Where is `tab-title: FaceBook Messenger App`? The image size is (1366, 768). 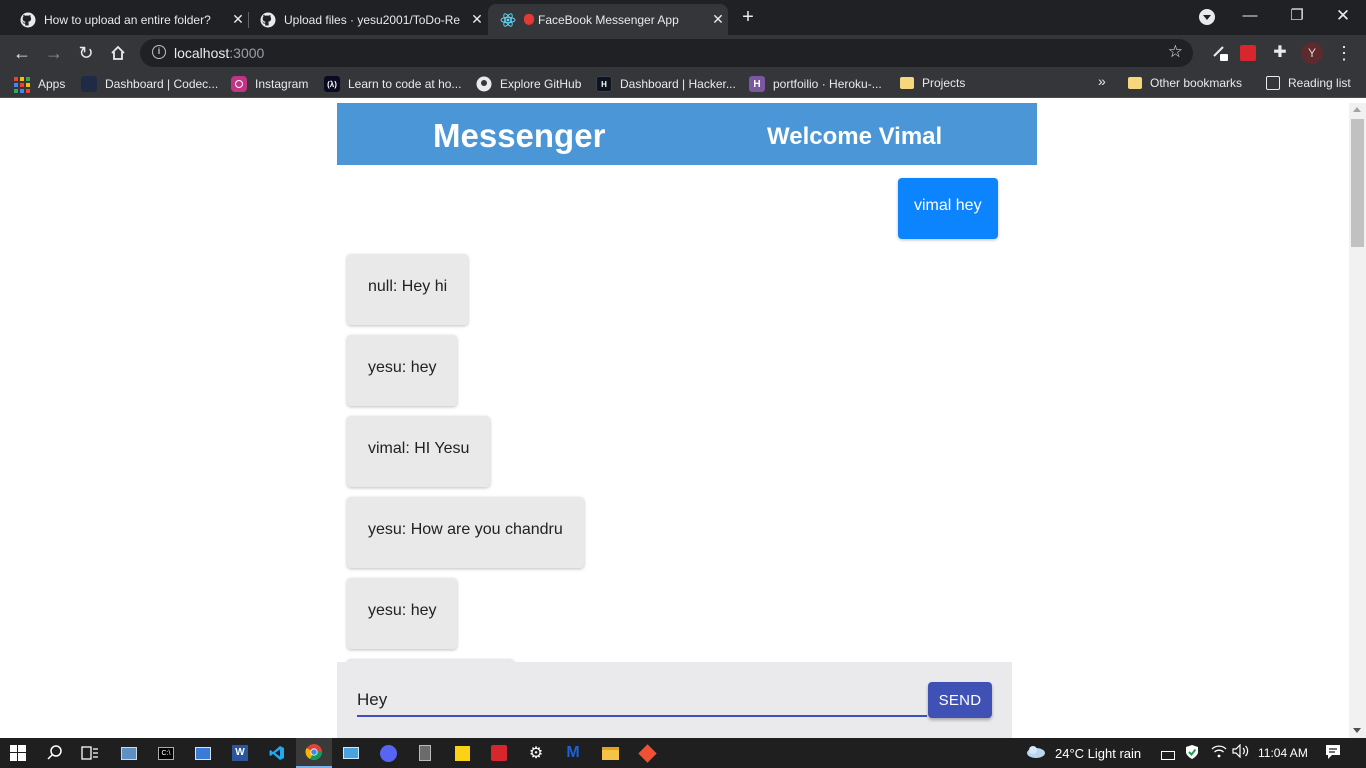 tab-title: FaceBook Messenger App is located at coordinates (608, 19).